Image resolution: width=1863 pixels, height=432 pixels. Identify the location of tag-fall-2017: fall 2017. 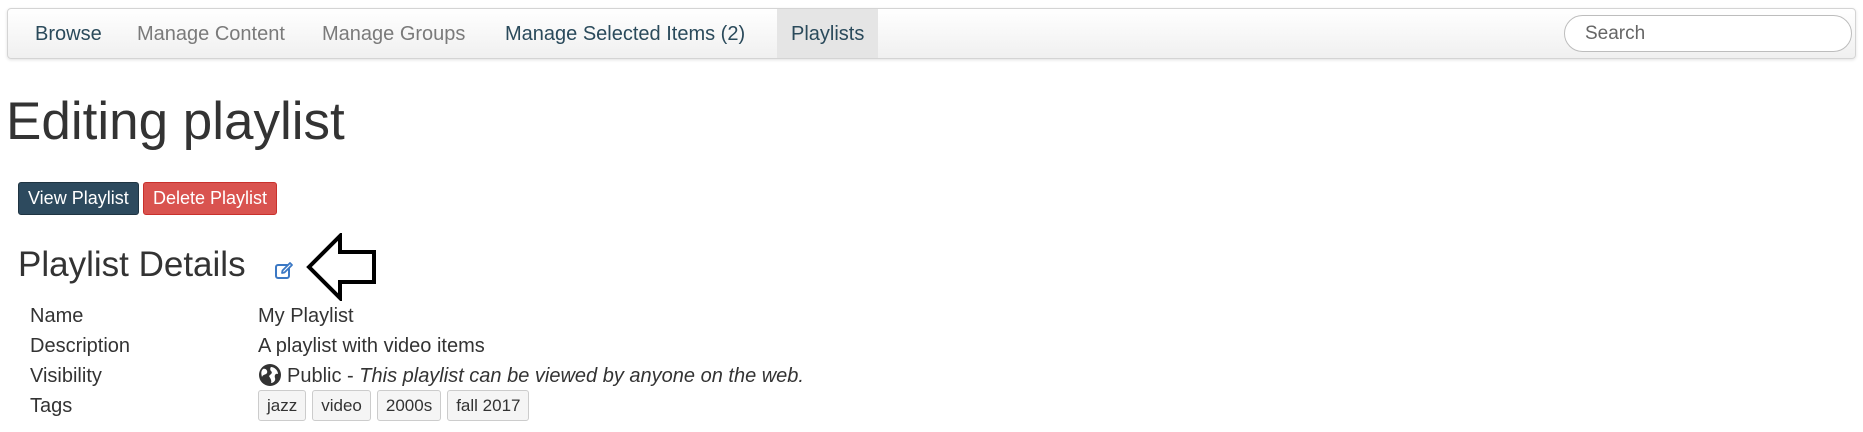
(488, 405).